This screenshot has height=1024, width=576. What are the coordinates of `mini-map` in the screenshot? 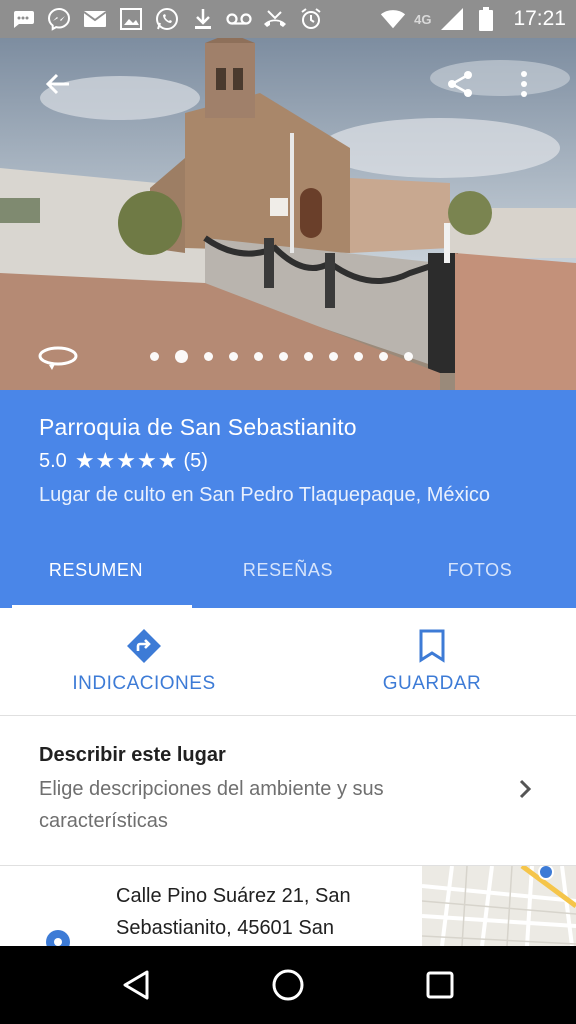 It's located at (499, 906).